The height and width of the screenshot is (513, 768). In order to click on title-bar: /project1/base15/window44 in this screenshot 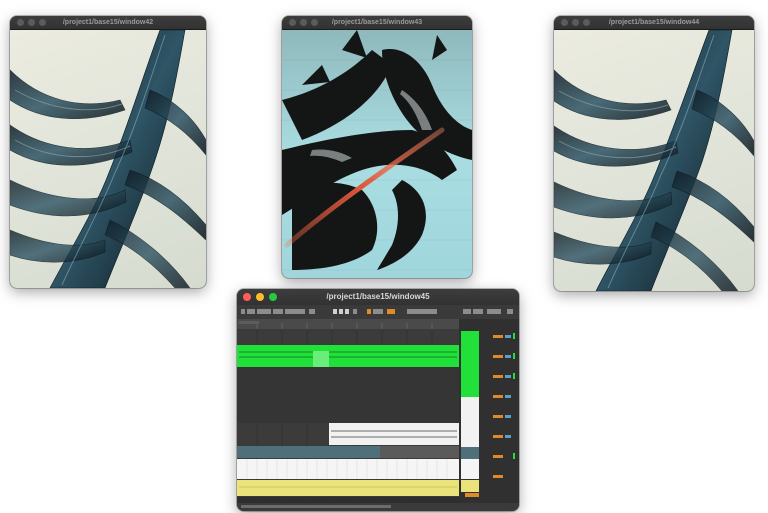, I will do `click(654, 23)`.